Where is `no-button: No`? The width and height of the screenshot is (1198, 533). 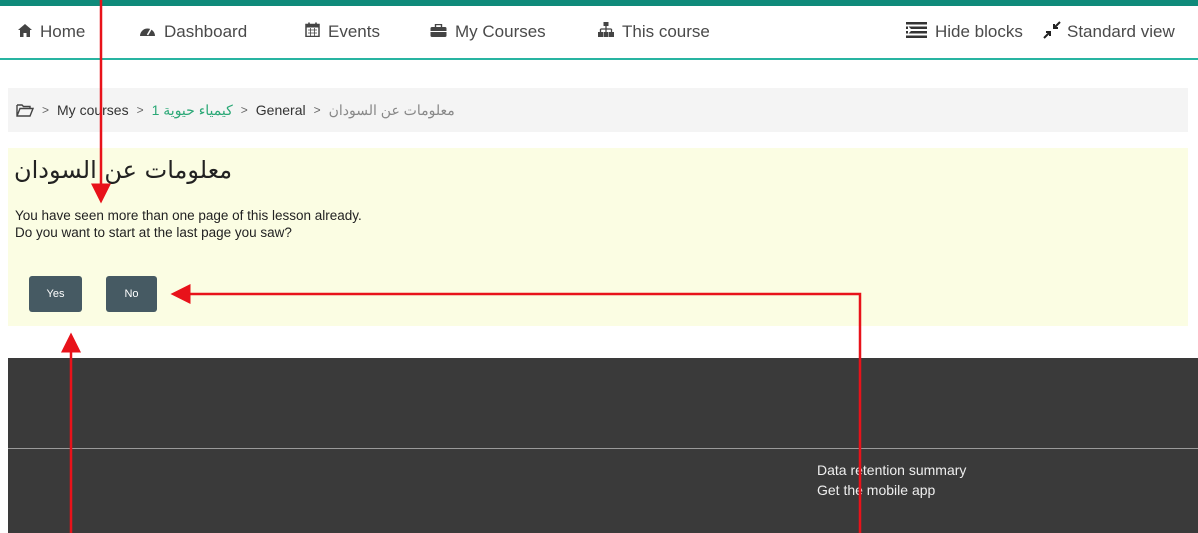
no-button: No is located at coordinates (131, 294).